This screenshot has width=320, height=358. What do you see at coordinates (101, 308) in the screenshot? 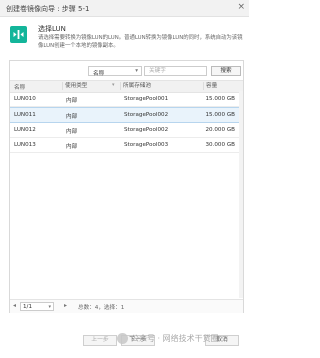
I see `total-count: 总数：4，选择：1` at bounding box center [101, 308].